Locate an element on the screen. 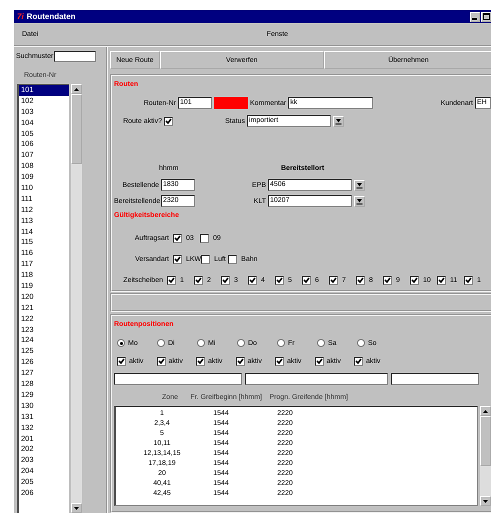  maximize-icon is located at coordinates (486, 16).